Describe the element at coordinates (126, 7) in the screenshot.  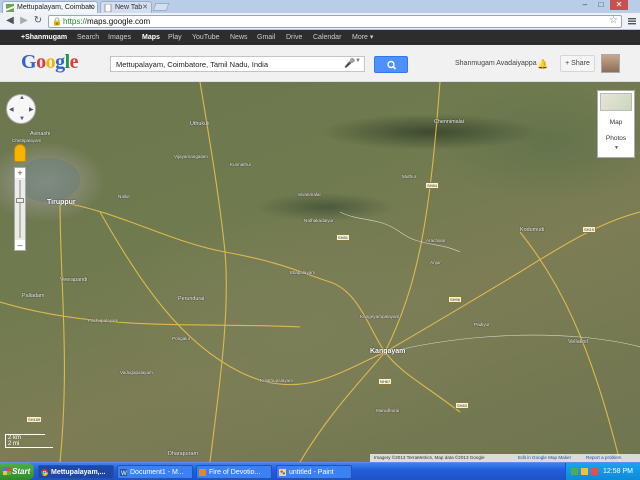
I see `tab-new-tab: New Tab ✕` at that location.